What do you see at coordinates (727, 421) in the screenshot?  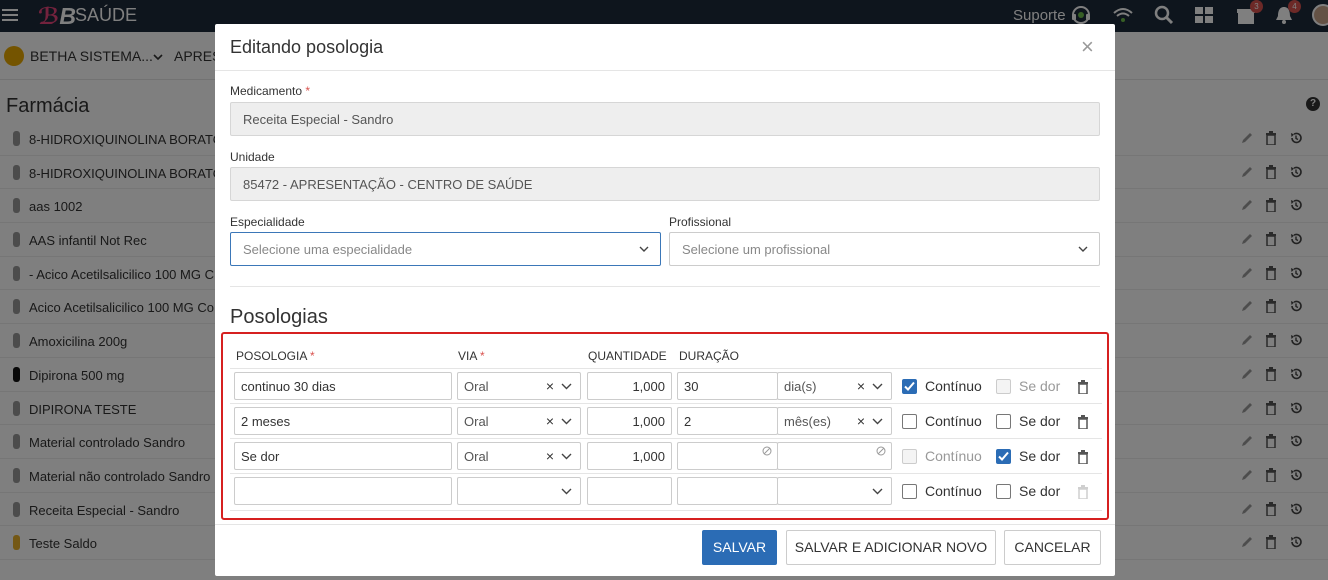 I see `duracao-input: 2` at bounding box center [727, 421].